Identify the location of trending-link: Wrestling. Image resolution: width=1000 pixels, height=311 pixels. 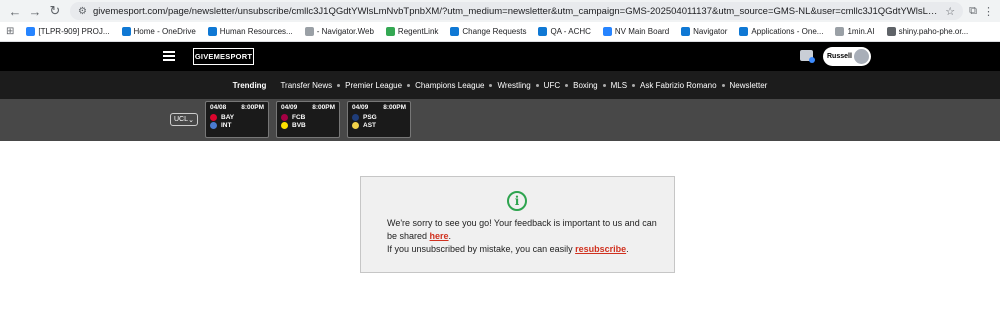
(513, 85).